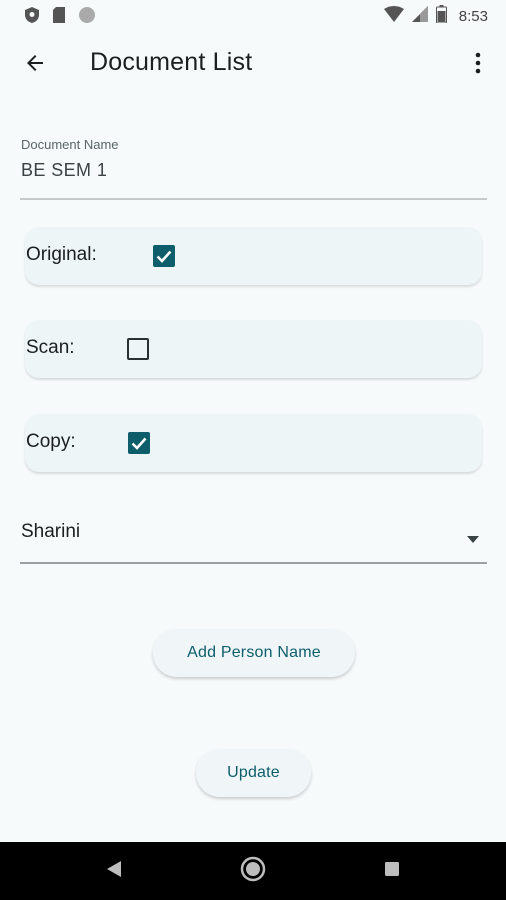 Image resolution: width=506 pixels, height=900 pixels. What do you see at coordinates (51, 531) in the screenshot?
I see `person-dropdown-value: Sharini` at bounding box center [51, 531].